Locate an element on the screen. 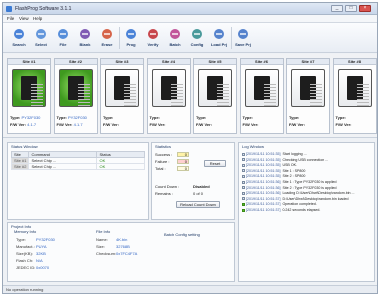 Image resolution: width=381 pixels, height=296 pixels. toolbar-button-batch: Batch is located at coordinates (175, 38).